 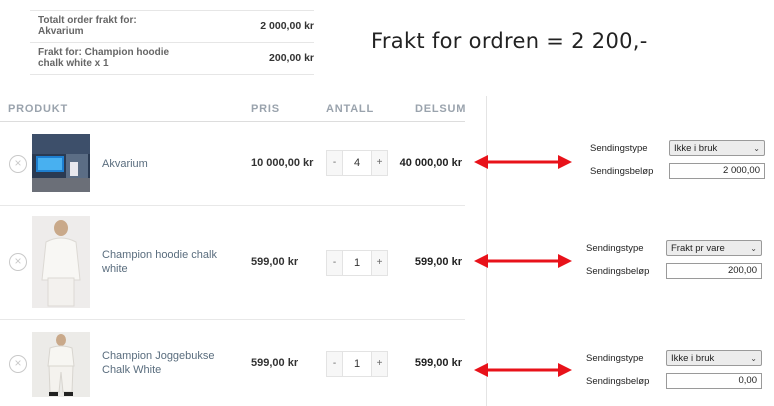 I want to click on product-name-link: Champion hoodie chalk white, so click(x=164, y=262).